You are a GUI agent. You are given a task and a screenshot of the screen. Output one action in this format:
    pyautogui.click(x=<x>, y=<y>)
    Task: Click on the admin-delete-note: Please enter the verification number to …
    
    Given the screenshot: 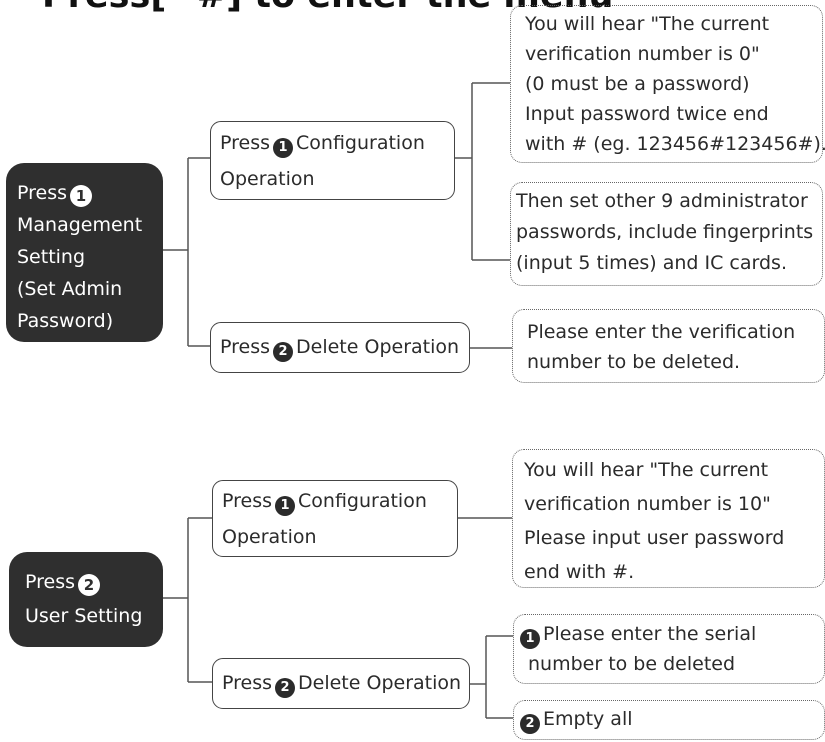 What is the action you would take?
    pyautogui.click(x=668, y=346)
    